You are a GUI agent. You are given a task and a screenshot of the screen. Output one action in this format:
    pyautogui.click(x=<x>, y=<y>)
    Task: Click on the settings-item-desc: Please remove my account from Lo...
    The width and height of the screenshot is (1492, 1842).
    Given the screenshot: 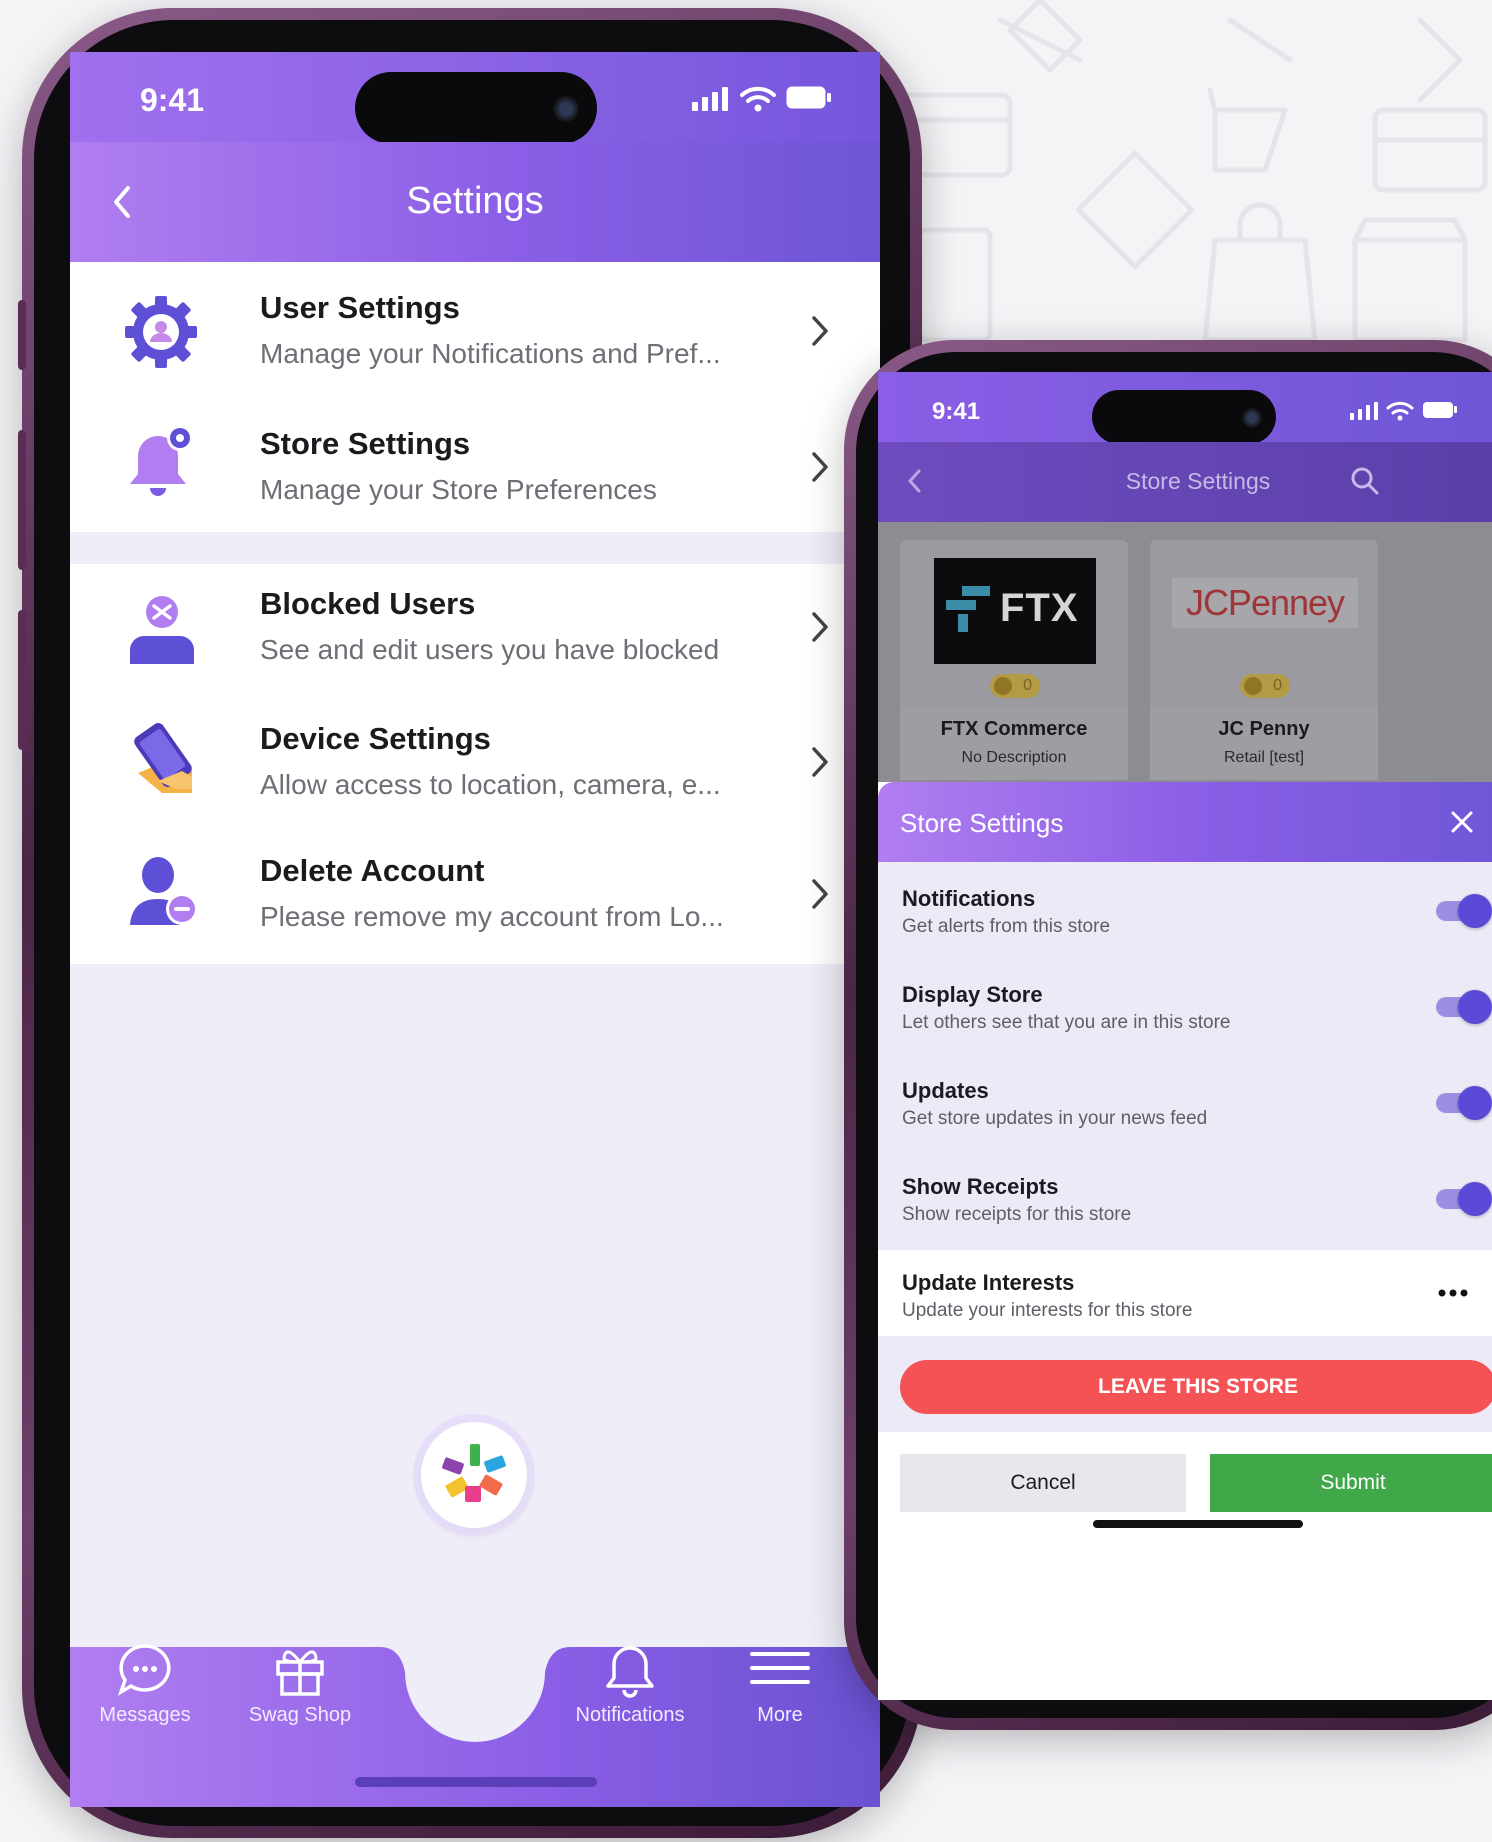 What is the action you would take?
    pyautogui.click(x=492, y=916)
    